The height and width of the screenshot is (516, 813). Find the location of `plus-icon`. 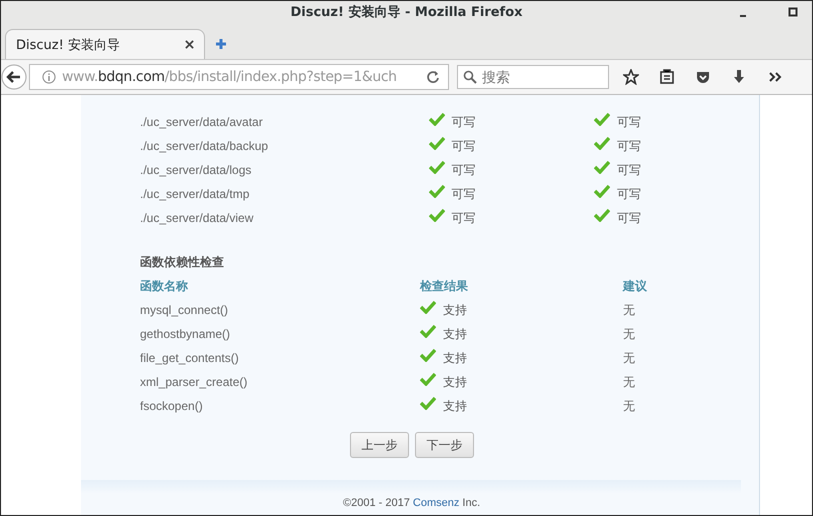

plus-icon is located at coordinates (221, 44).